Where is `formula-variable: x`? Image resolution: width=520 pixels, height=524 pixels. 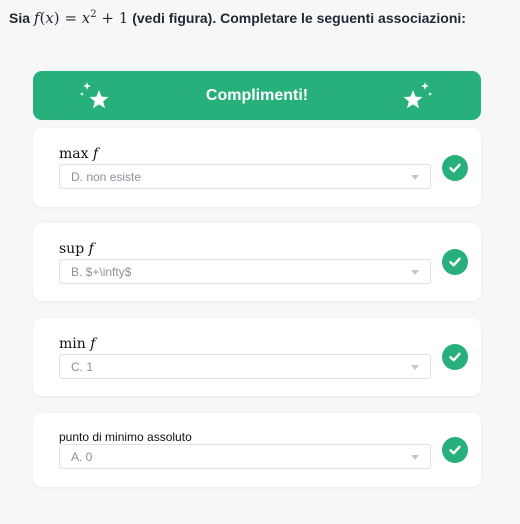 formula-variable: x is located at coordinates (49, 18).